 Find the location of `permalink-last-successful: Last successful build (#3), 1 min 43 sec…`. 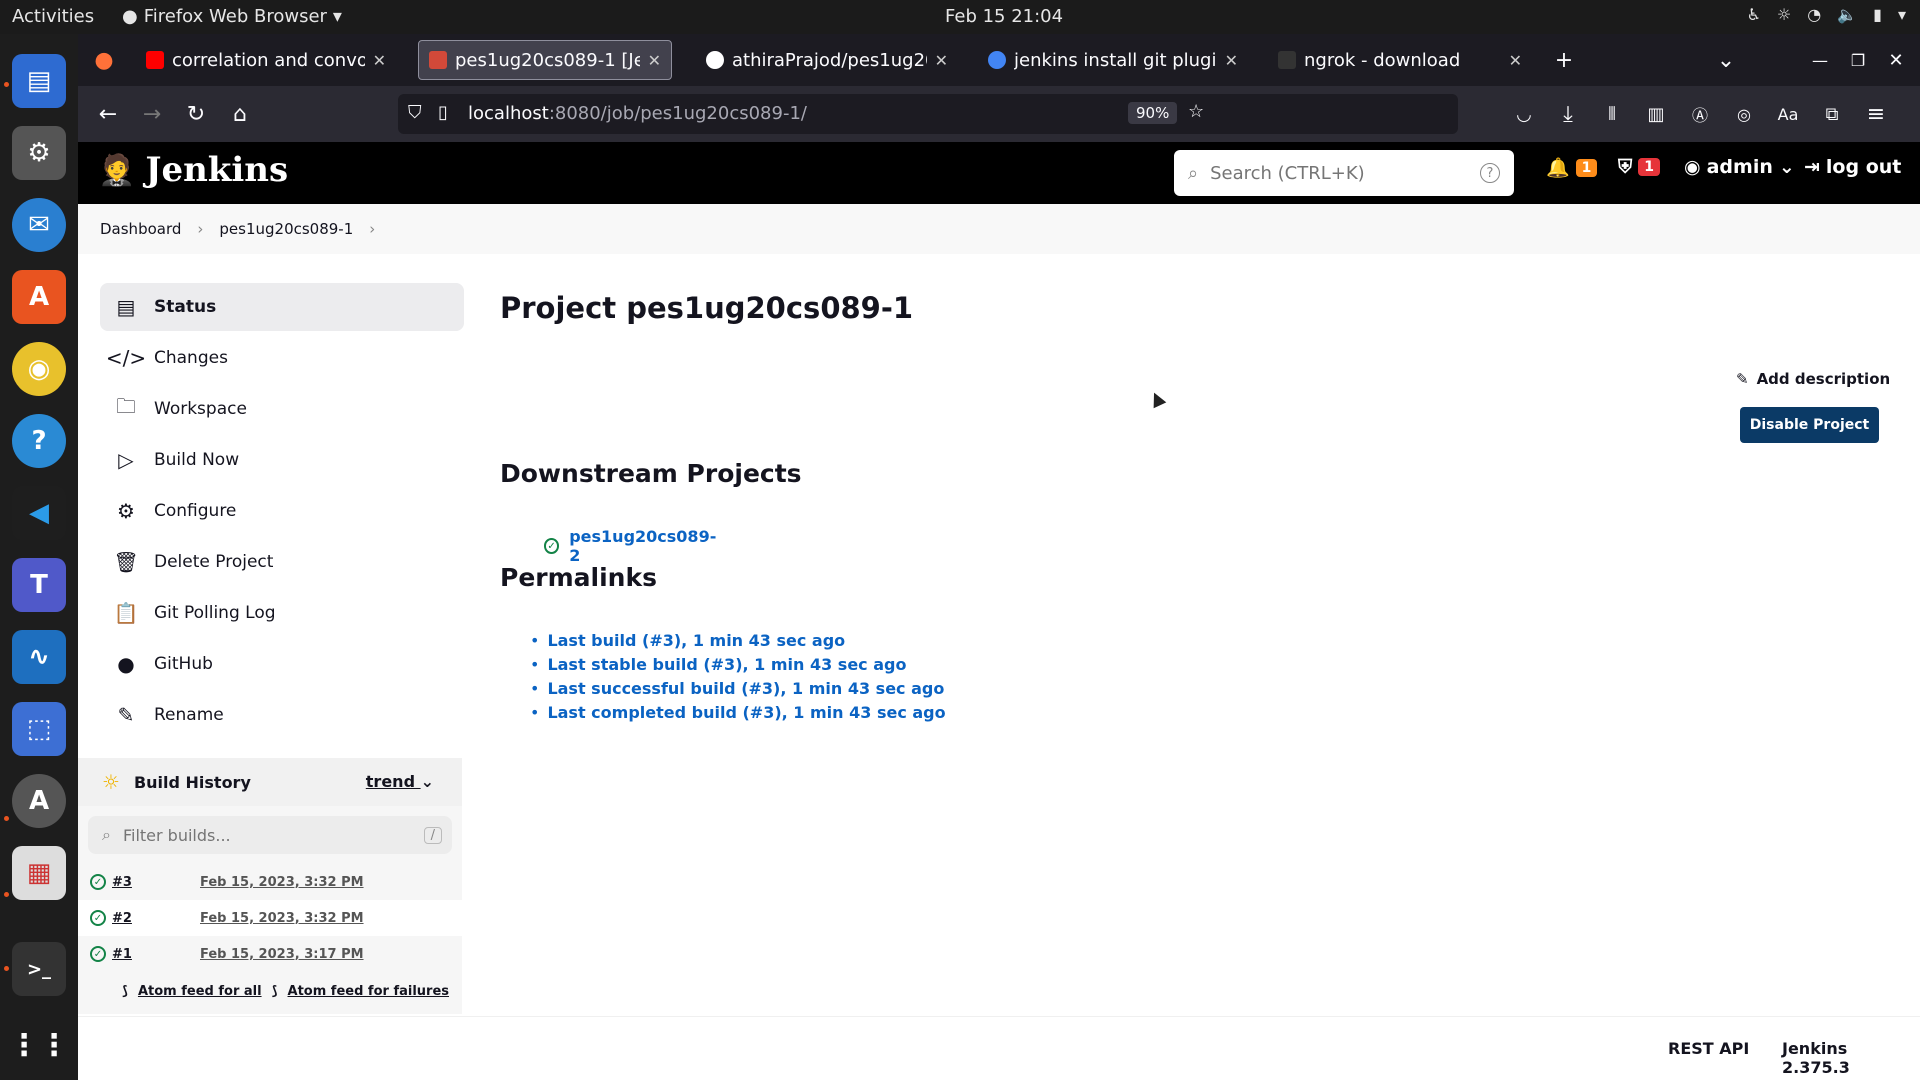

permalink-last-successful: Last successful build (#3), 1 min 43 sec… is located at coordinates (745, 688).